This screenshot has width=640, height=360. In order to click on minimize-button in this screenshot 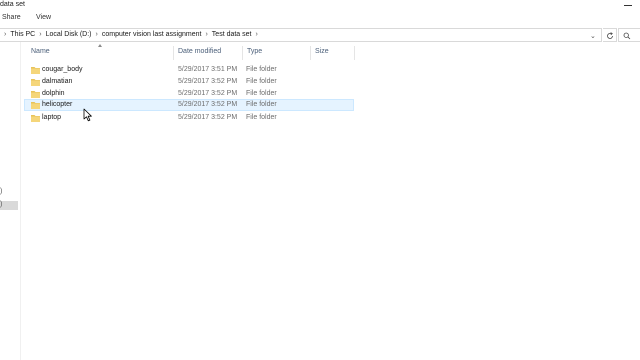, I will do `click(628, 5)`.